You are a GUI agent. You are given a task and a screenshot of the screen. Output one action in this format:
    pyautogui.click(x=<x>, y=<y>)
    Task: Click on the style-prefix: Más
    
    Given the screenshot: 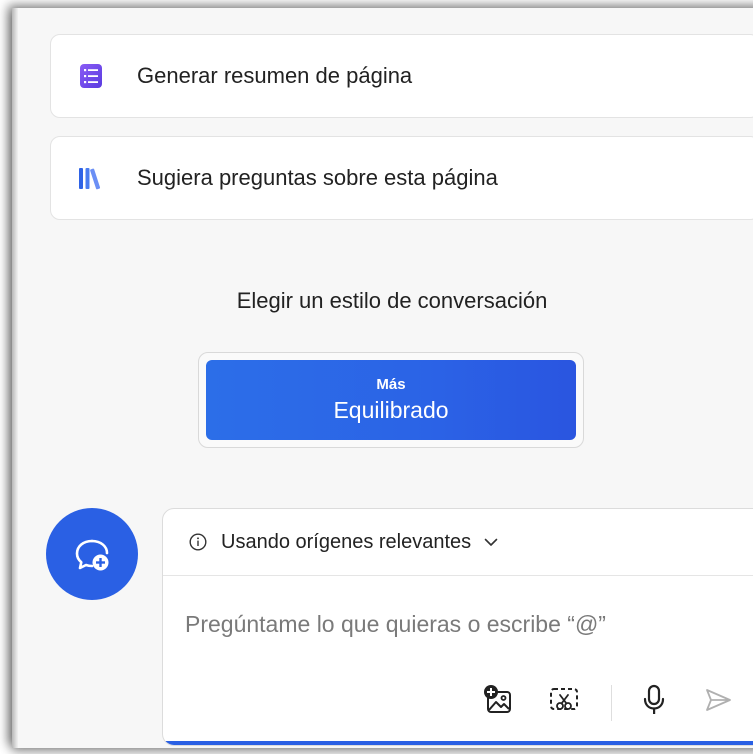 What is the action you would take?
    pyautogui.click(x=391, y=384)
    